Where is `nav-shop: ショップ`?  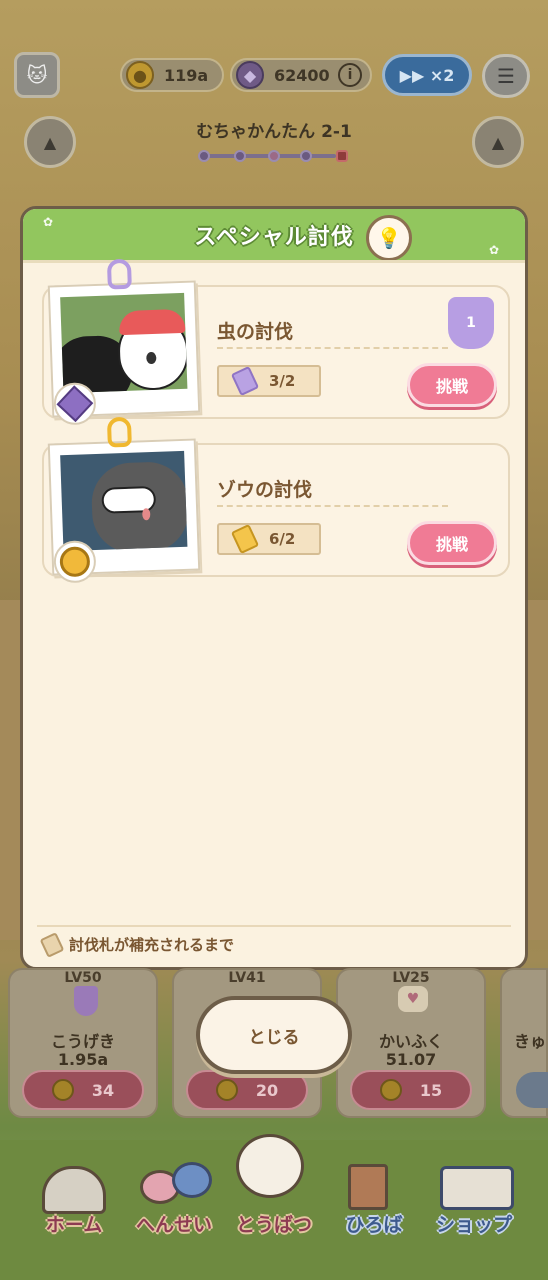
nav-shop: ショップ is located at coordinates (474, 1223).